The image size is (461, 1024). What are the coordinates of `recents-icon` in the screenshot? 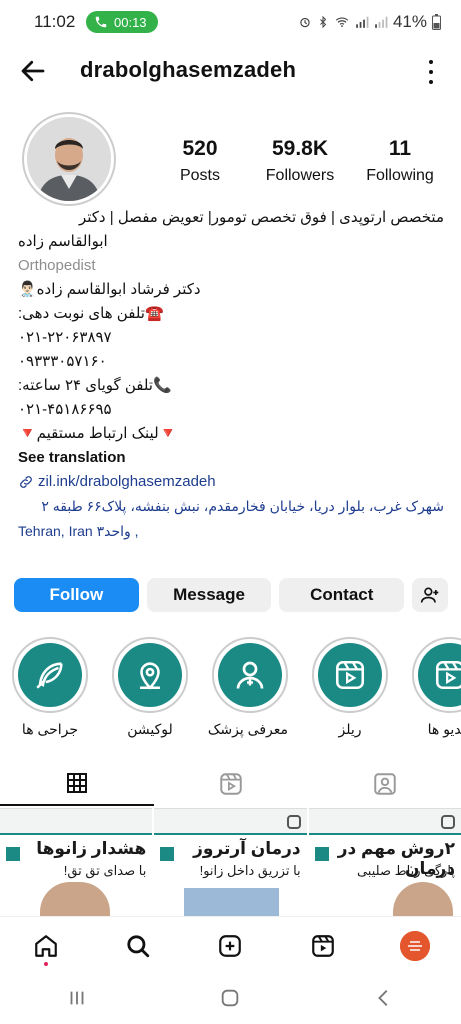 It's located at (77, 997).